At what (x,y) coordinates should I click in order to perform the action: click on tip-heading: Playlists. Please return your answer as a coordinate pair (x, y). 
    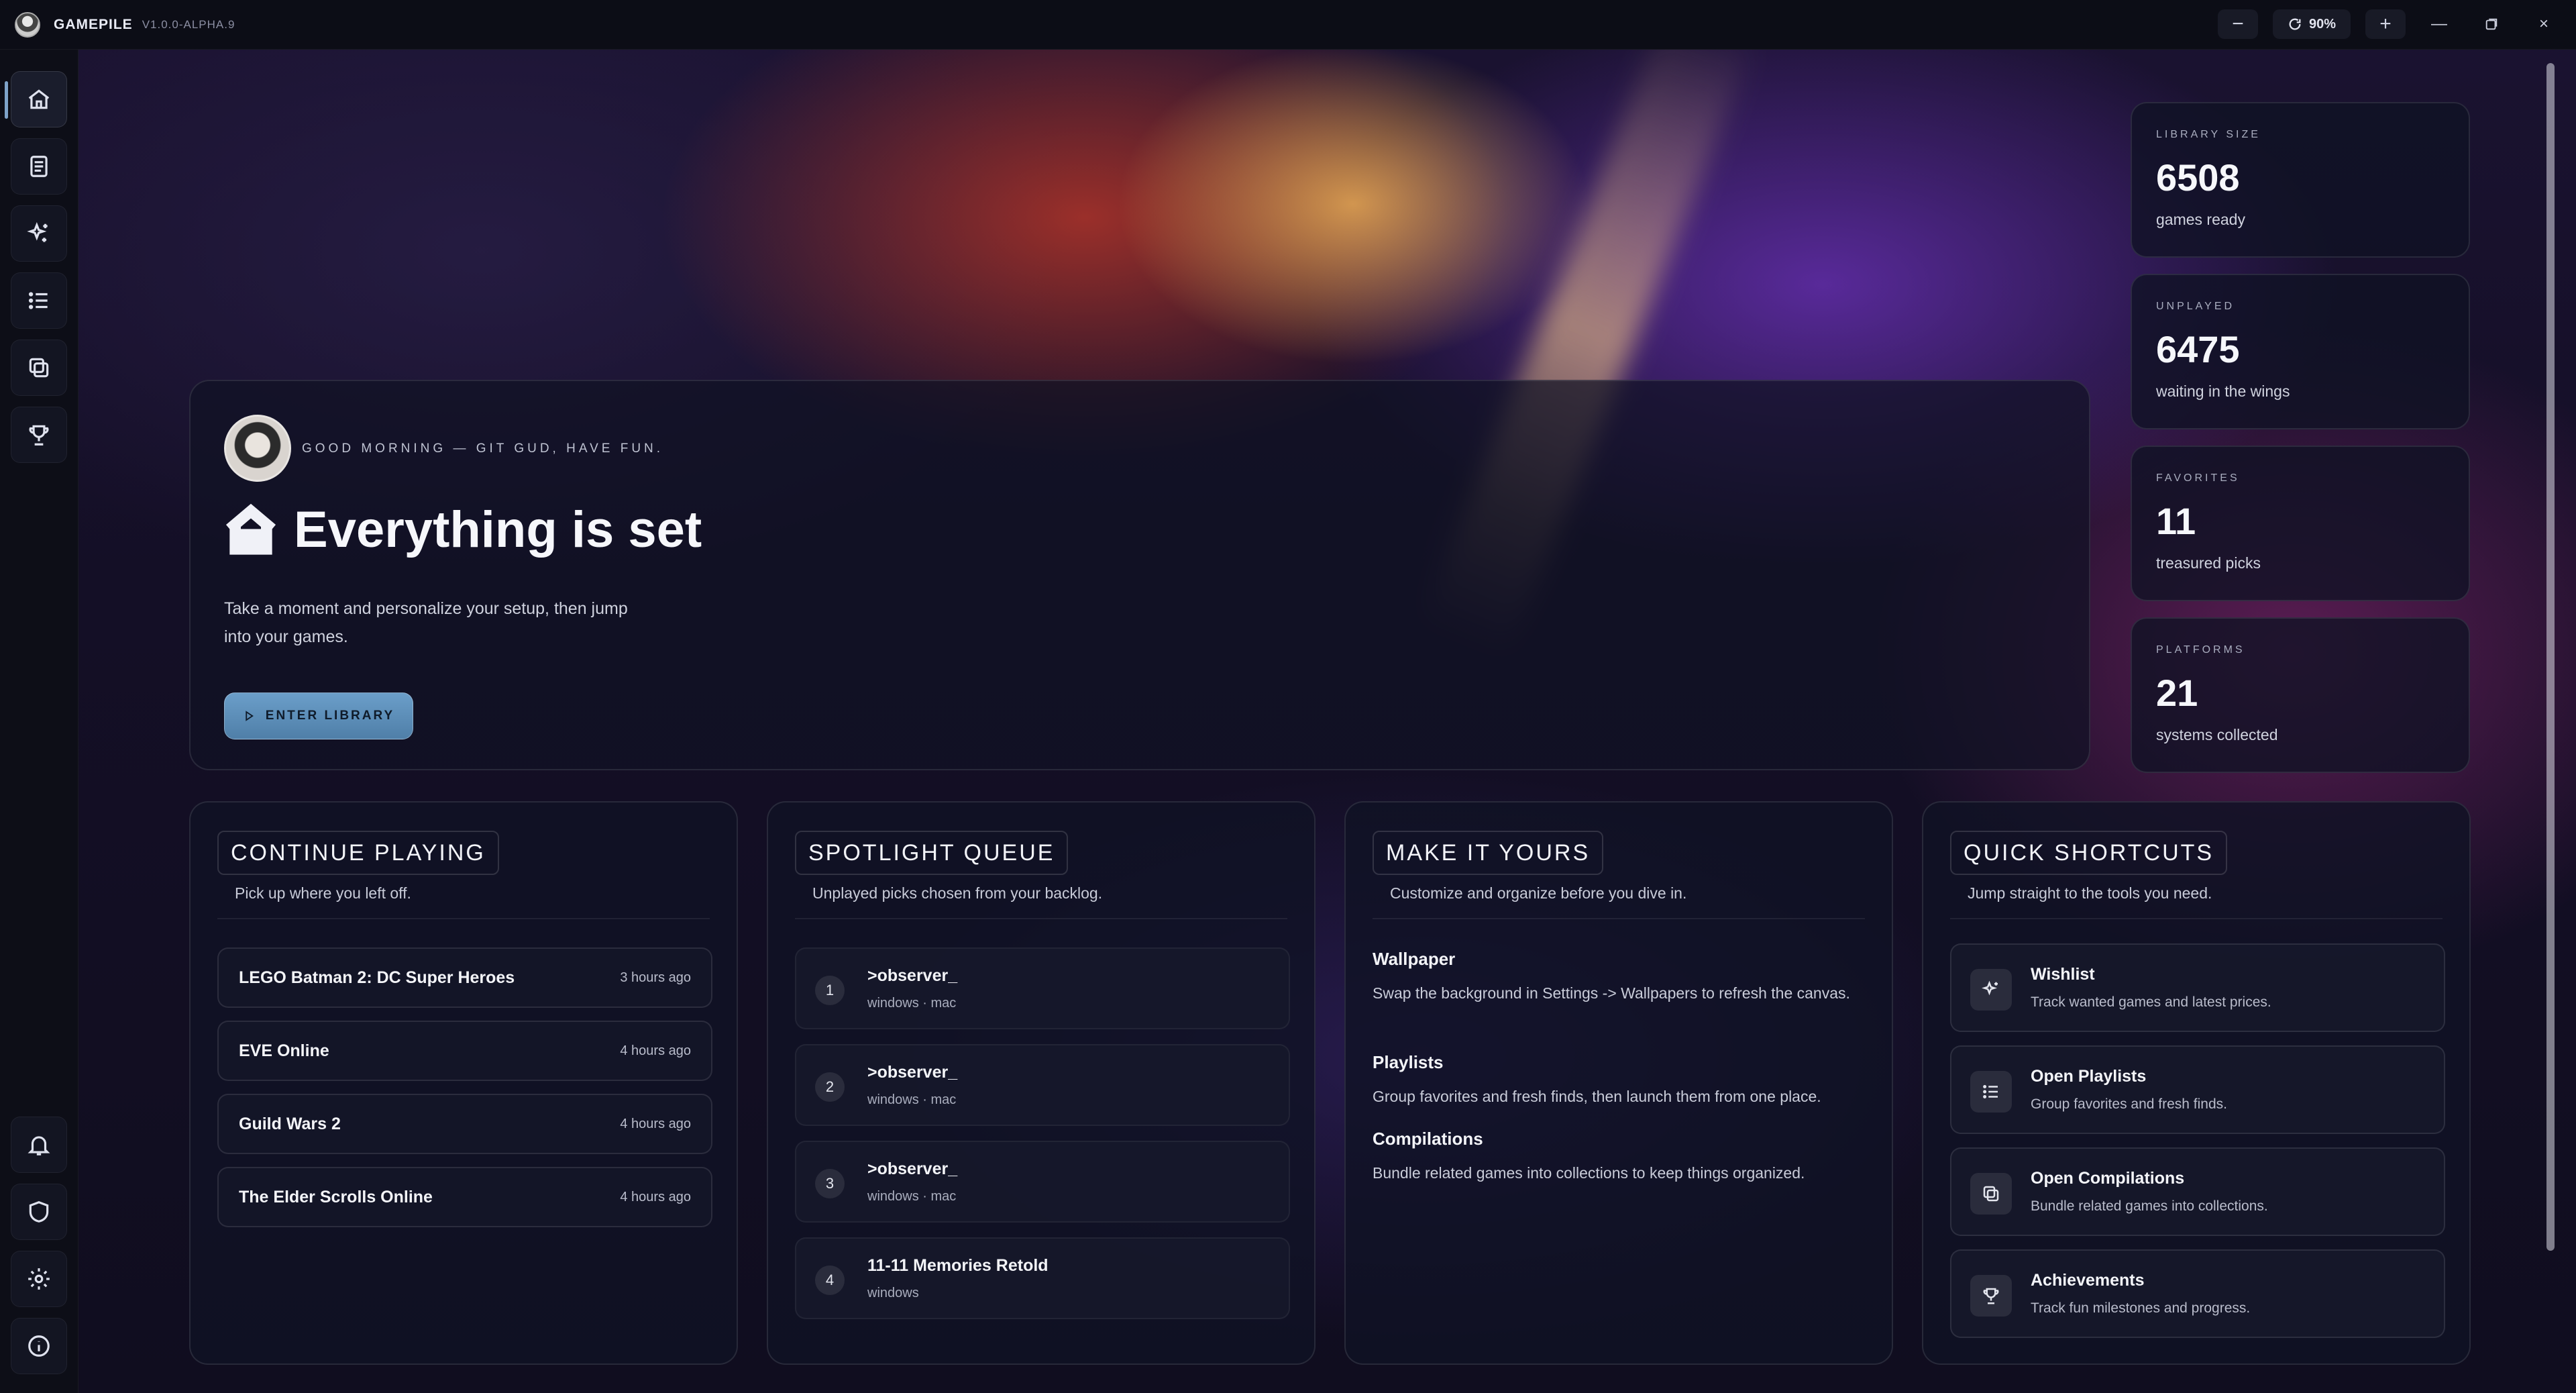
    Looking at the image, I should click on (1408, 1062).